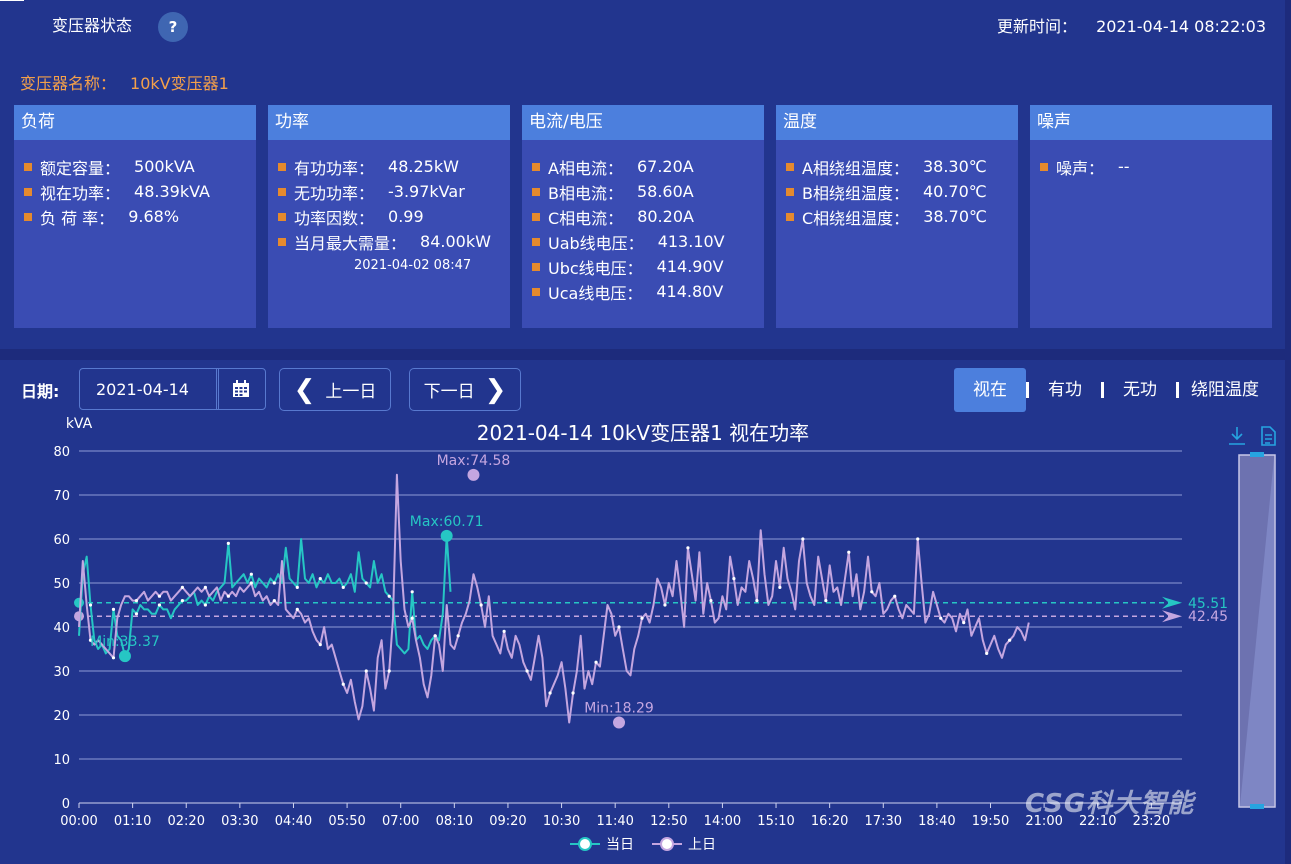 The height and width of the screenshot is (864, 1291). What do you see at coordinates (602, 845) in the screenshot?
I see `legend-today: 当日` at bounding box center [602, 845].